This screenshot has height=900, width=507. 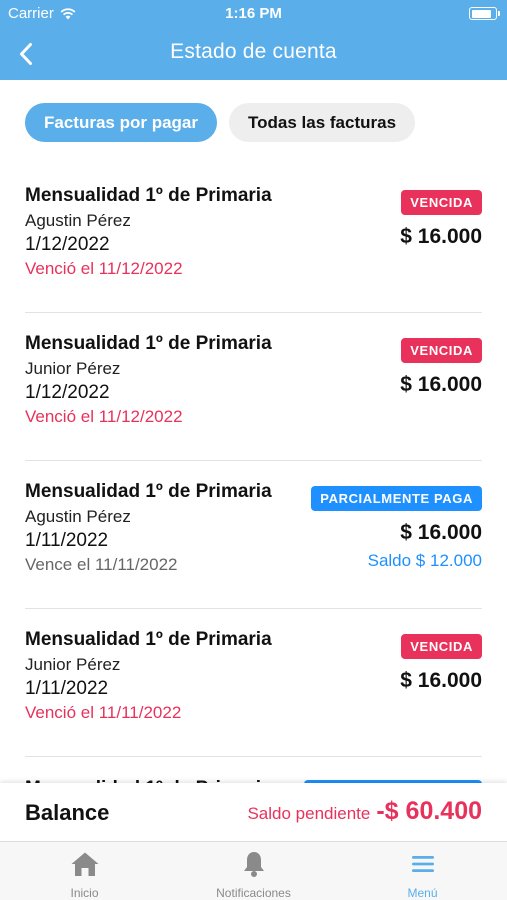 I want to click on bell-icon, so click(x=253, y=864).